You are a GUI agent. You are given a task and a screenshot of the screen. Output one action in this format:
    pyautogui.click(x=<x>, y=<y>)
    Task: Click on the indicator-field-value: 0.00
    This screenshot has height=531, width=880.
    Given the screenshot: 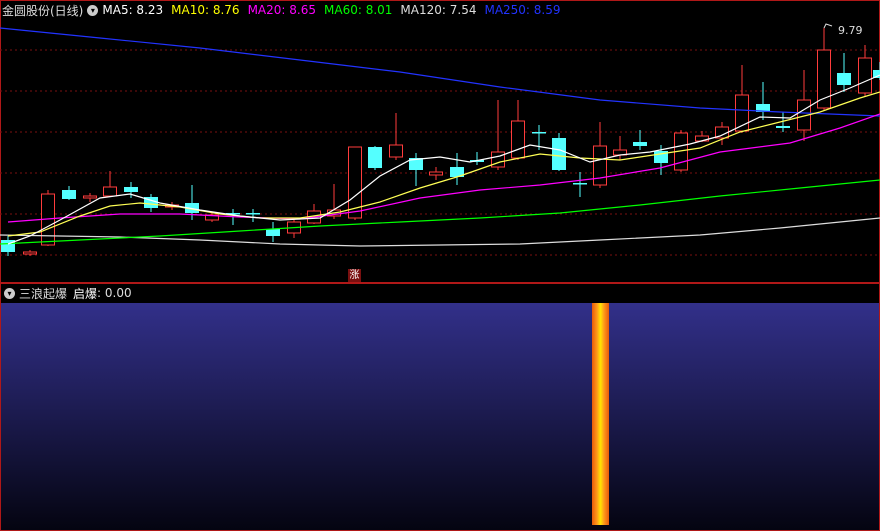 What is the action you would take?
    pyautogui.click(x=118, y=293)
    